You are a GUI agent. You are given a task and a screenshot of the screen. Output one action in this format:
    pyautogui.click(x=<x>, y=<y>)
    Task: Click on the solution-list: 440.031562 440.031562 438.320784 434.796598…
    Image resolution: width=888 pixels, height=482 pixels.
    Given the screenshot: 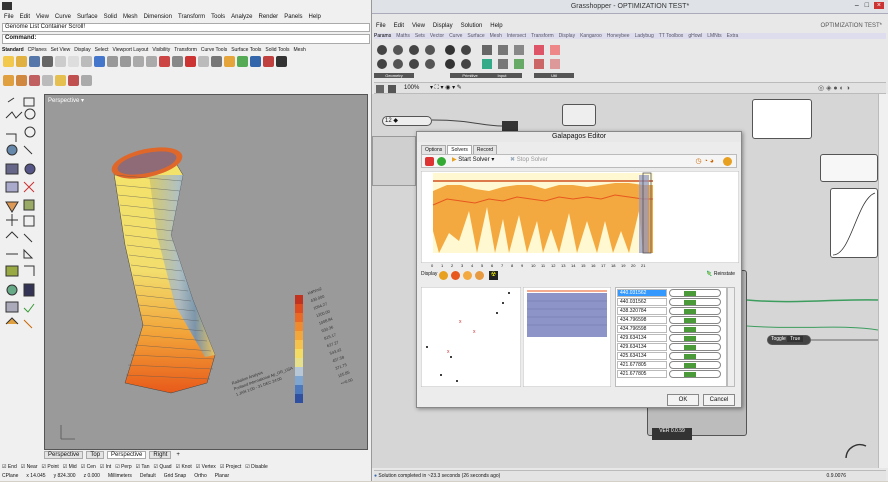 What is the action you would take?
    pyautogui.click(x=671, y=337)
    